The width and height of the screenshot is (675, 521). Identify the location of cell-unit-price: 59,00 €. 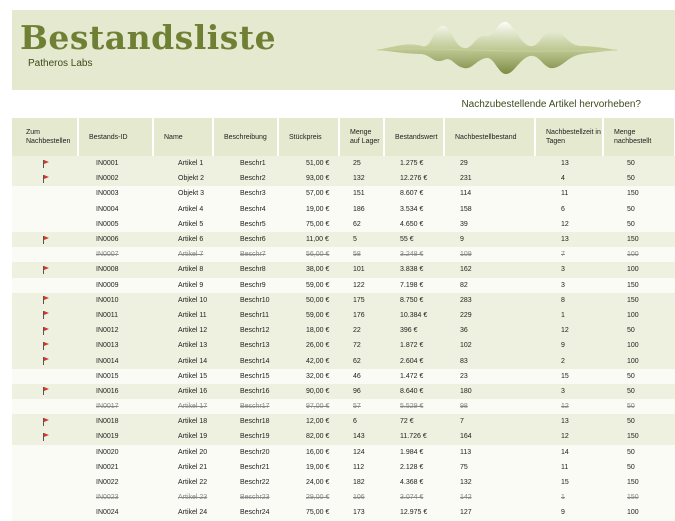
(308, 315).